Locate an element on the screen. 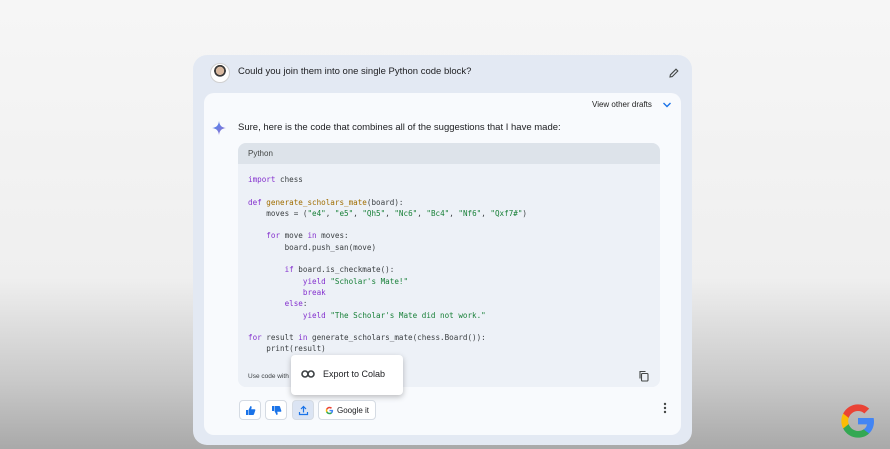 Image resolution: width=890 pixels, height=449 pixels. google-g-icon is located at coordinates (329, 410).